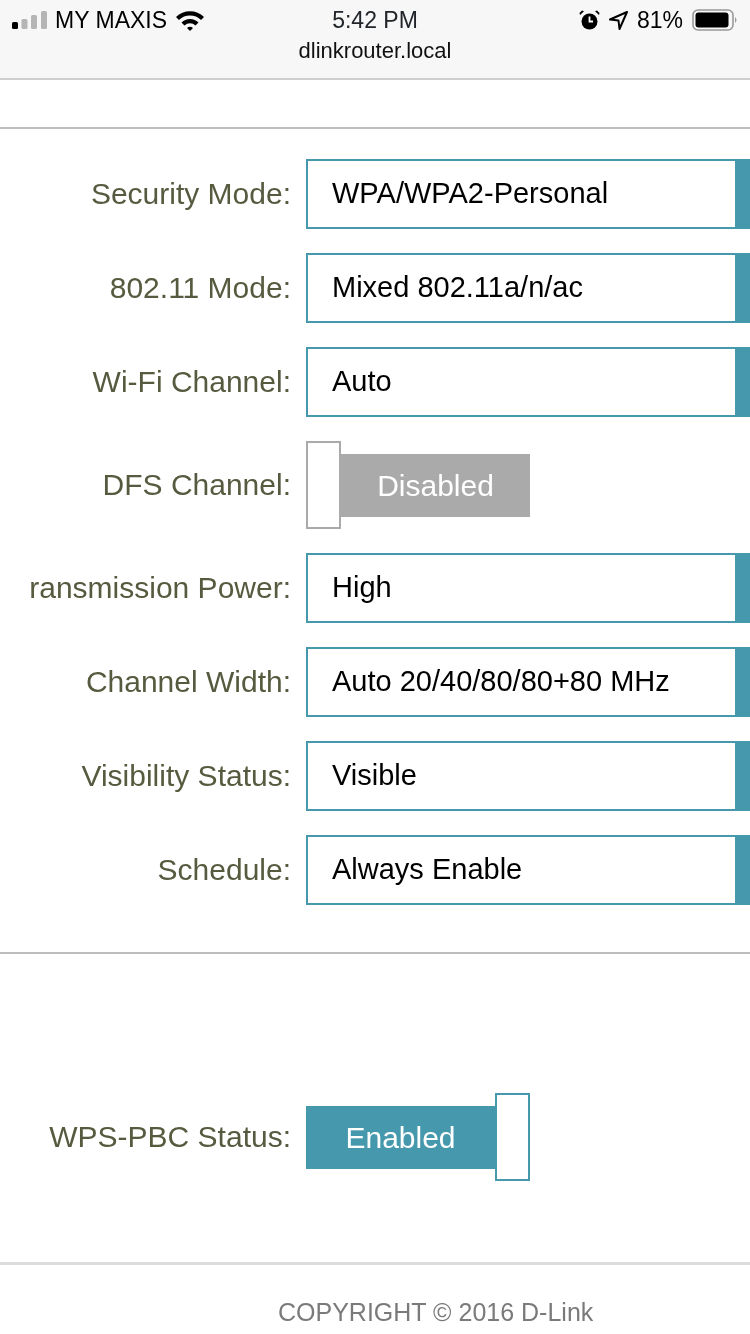  I want to click on wifi-icon, so click(190, 20).